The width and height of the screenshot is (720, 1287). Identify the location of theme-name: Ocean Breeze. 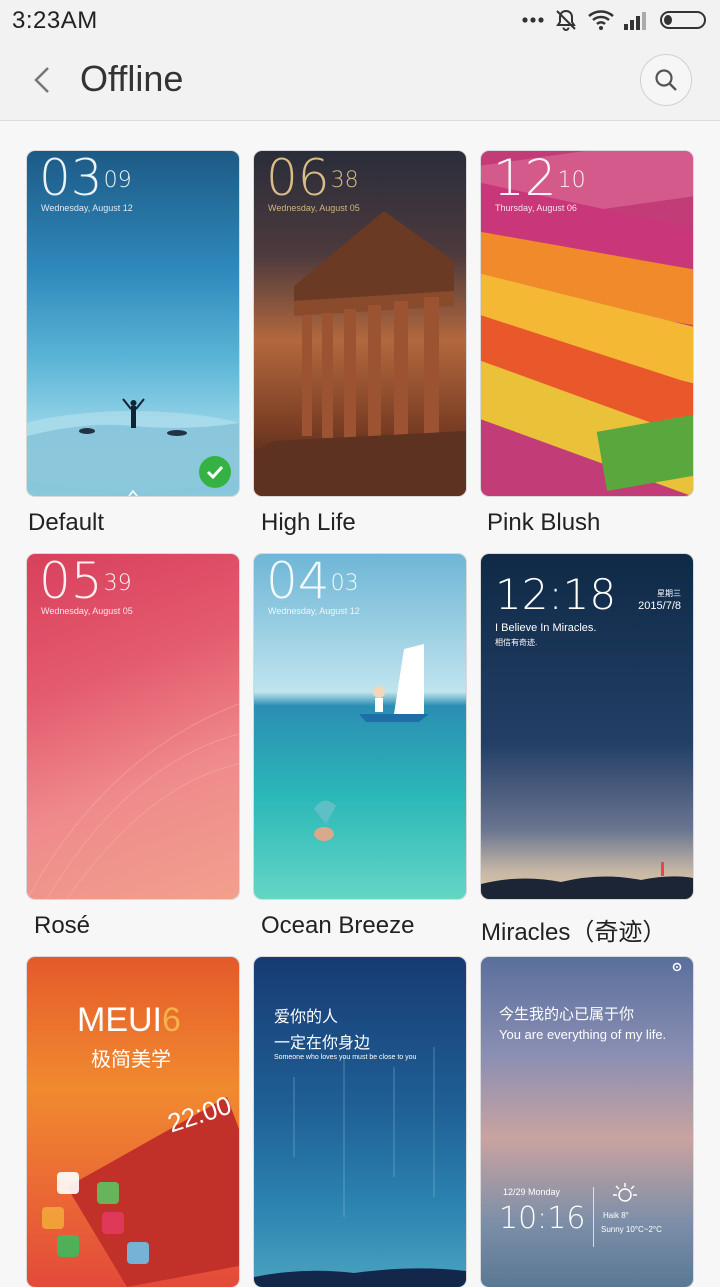
(338, 925).